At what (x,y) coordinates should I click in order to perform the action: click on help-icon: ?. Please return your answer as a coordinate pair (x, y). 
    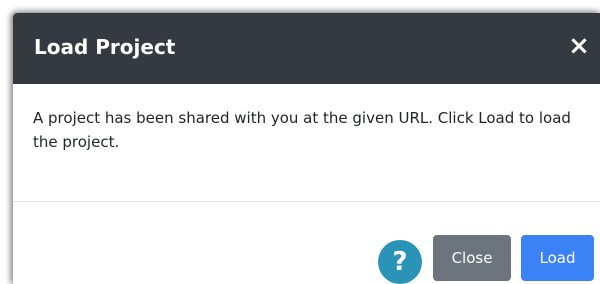
    Looking at the image, I should click on (400, 262).